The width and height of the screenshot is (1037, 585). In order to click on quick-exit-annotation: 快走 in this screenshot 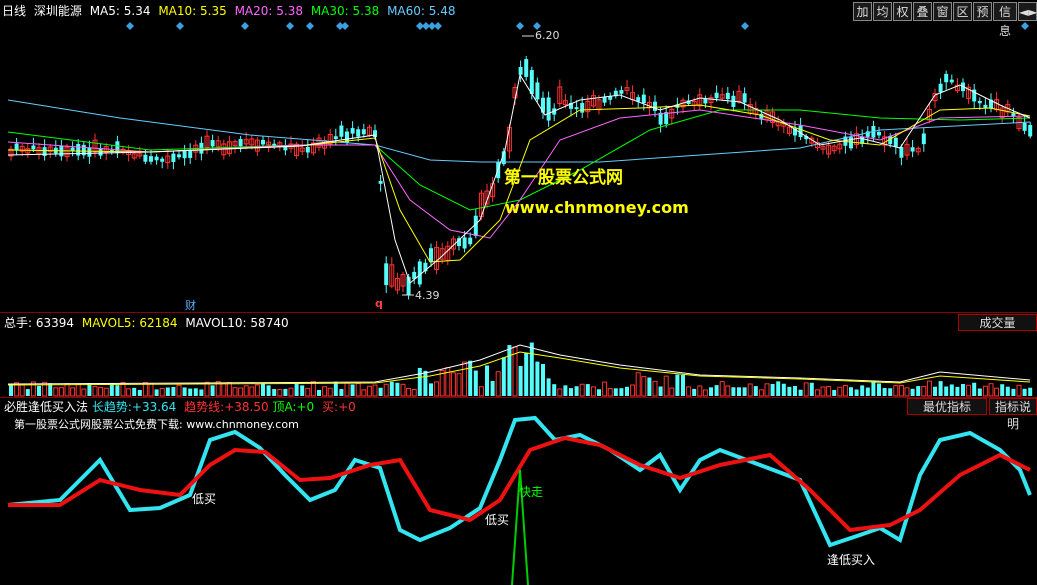, I will do `click(531, 492)`.